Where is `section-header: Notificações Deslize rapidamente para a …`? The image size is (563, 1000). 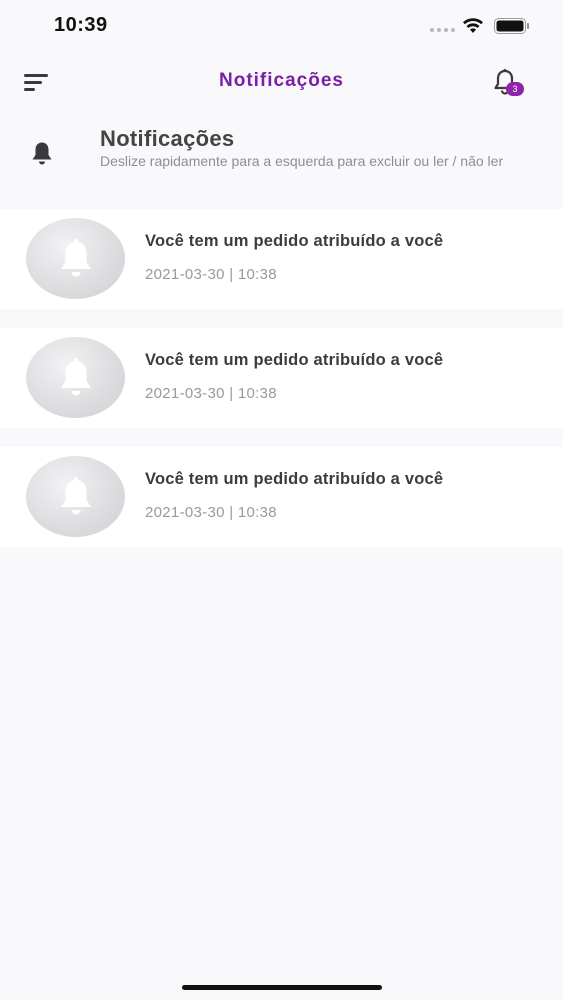 section-header: Notificações Deslize rapidamente para a … is located at coordinates (281, 160).